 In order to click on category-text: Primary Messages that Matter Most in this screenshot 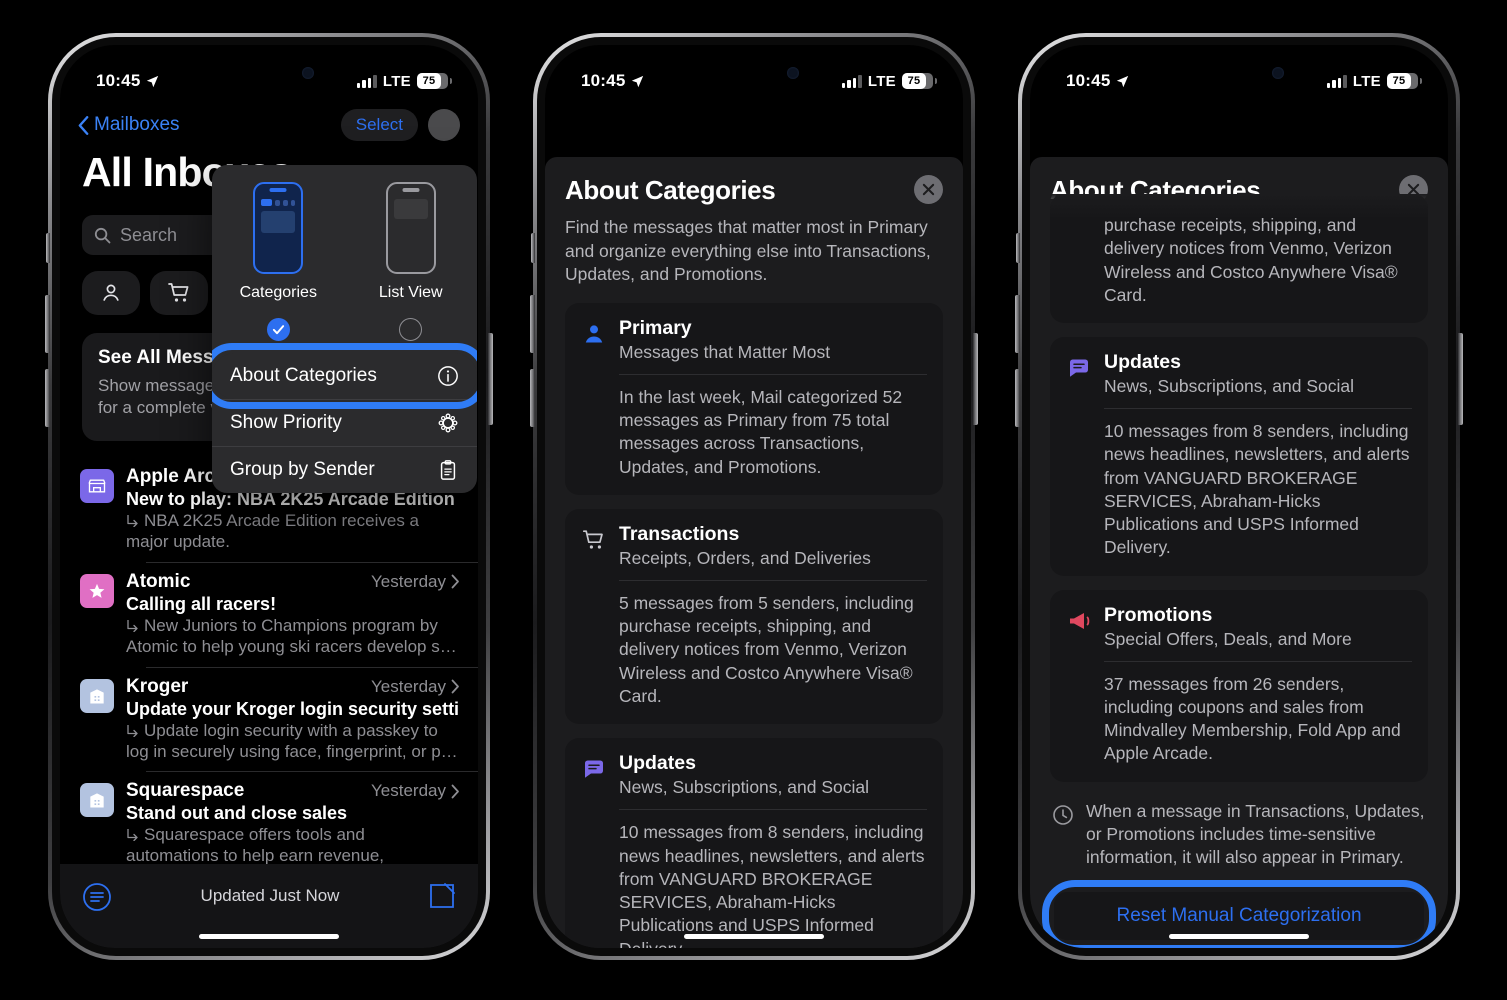, I will do `click(724, 340)`.